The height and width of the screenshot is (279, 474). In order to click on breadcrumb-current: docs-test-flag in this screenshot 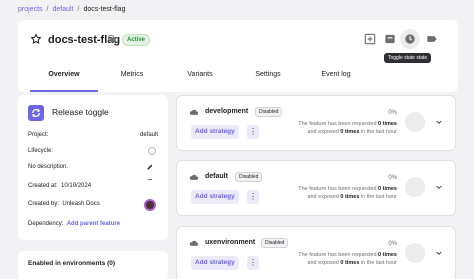, I will do `click(104, 9)`.